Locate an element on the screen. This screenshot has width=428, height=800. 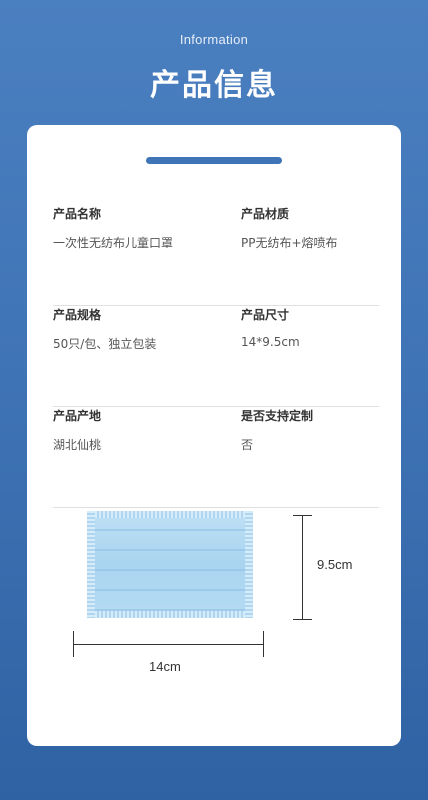
info-cell-name: 产品名称 一次性无纺布儿童口罩 is located at coordinates (113, 228).